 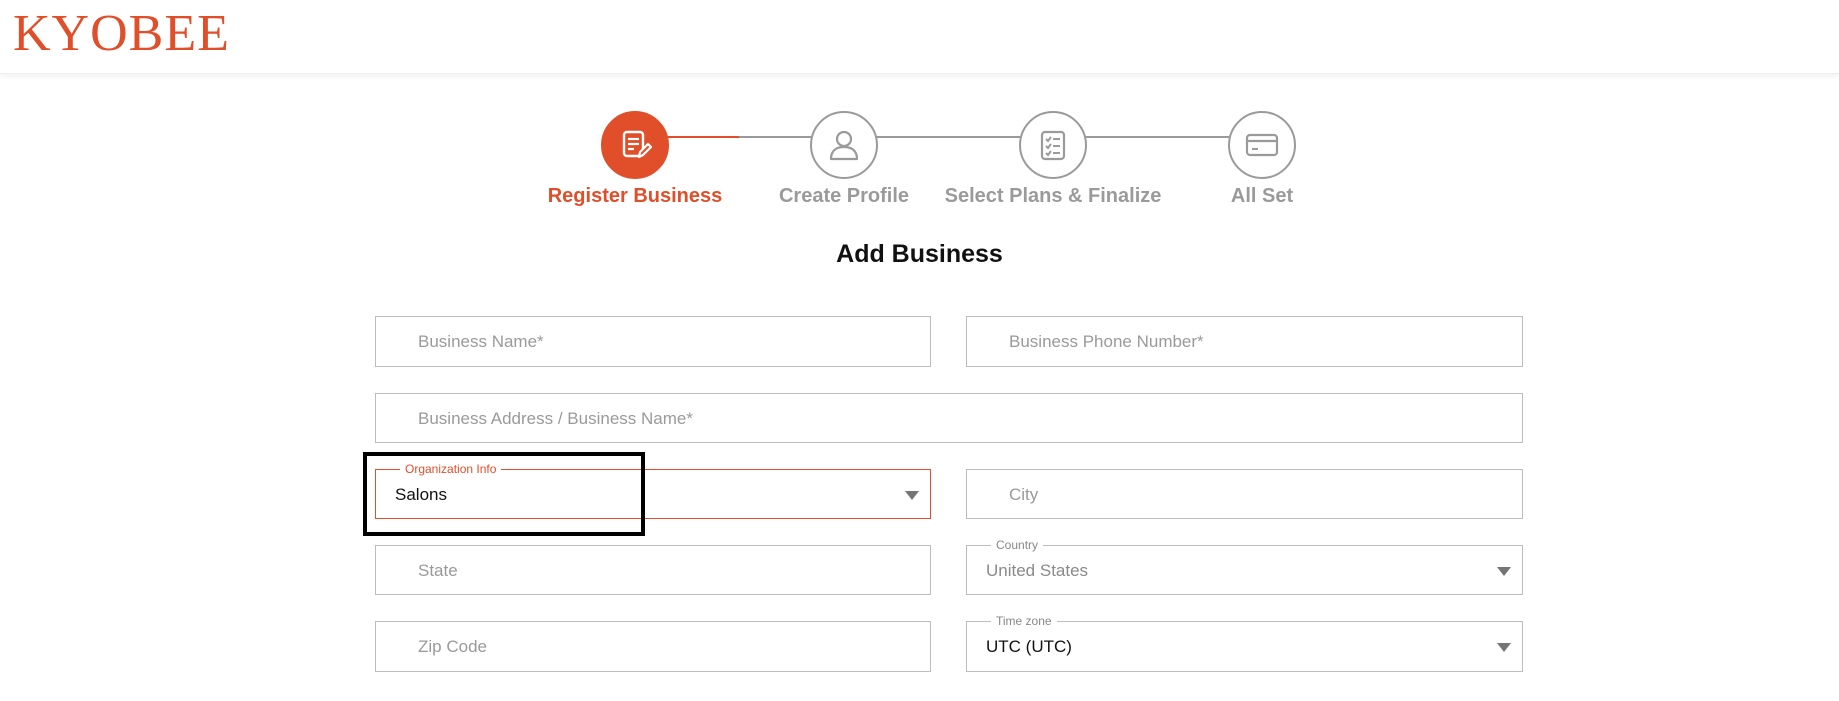 What do you see at coordinates (635, 196) in the screenshot?
I see `step-label-register-business: Register Business` at bounding box center [635, 196].